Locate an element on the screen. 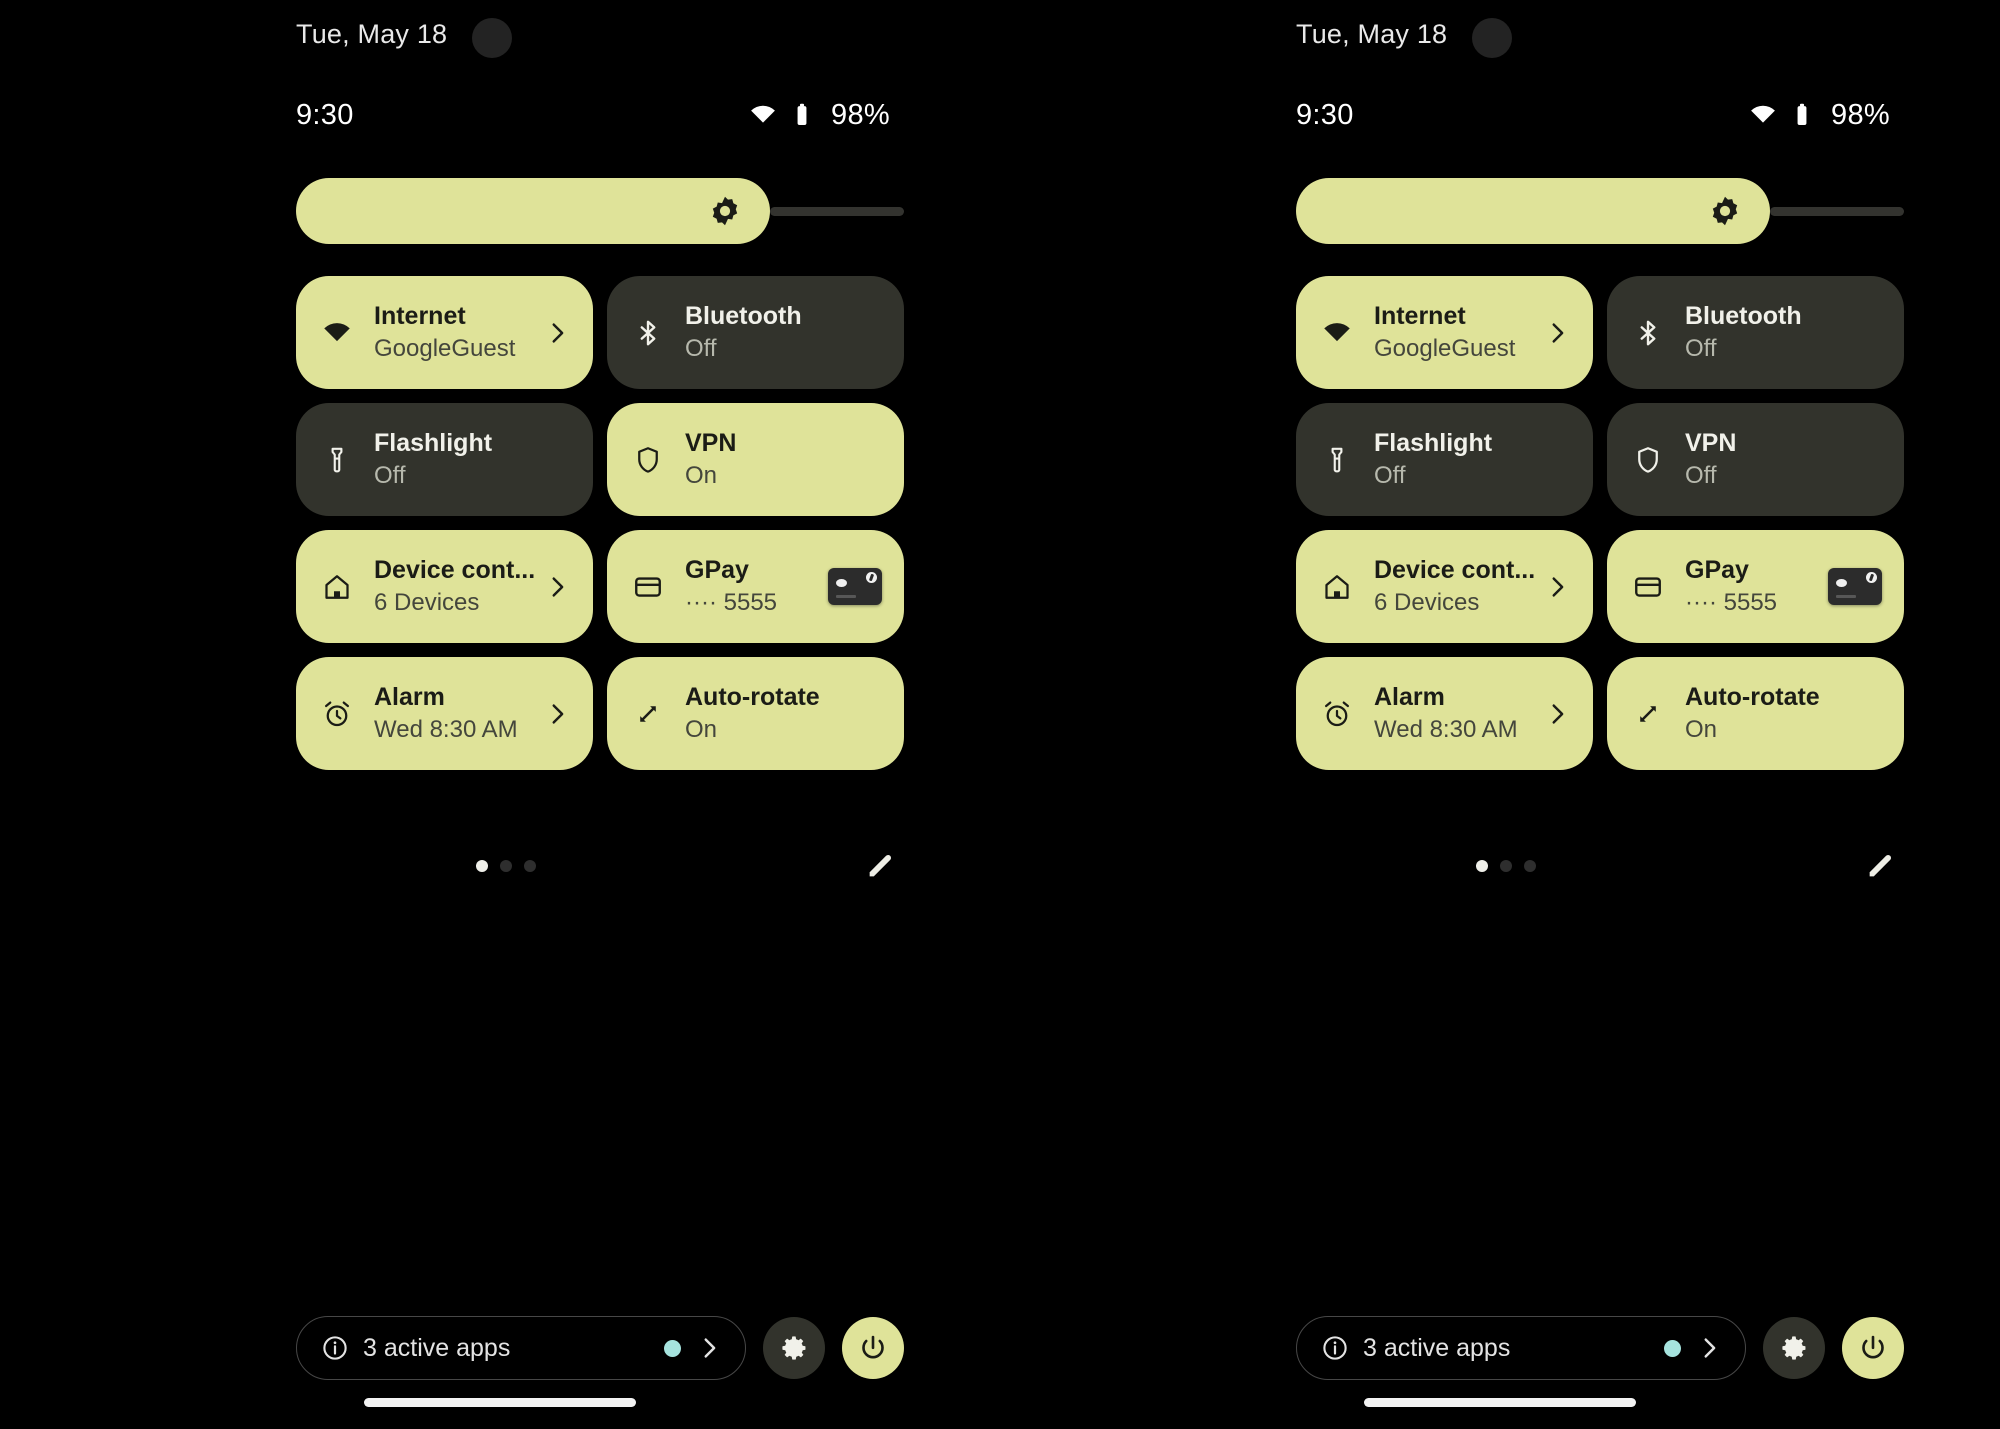  tile-subtitle: Wed 8:30 AM is located at coordinates (1446, 729).